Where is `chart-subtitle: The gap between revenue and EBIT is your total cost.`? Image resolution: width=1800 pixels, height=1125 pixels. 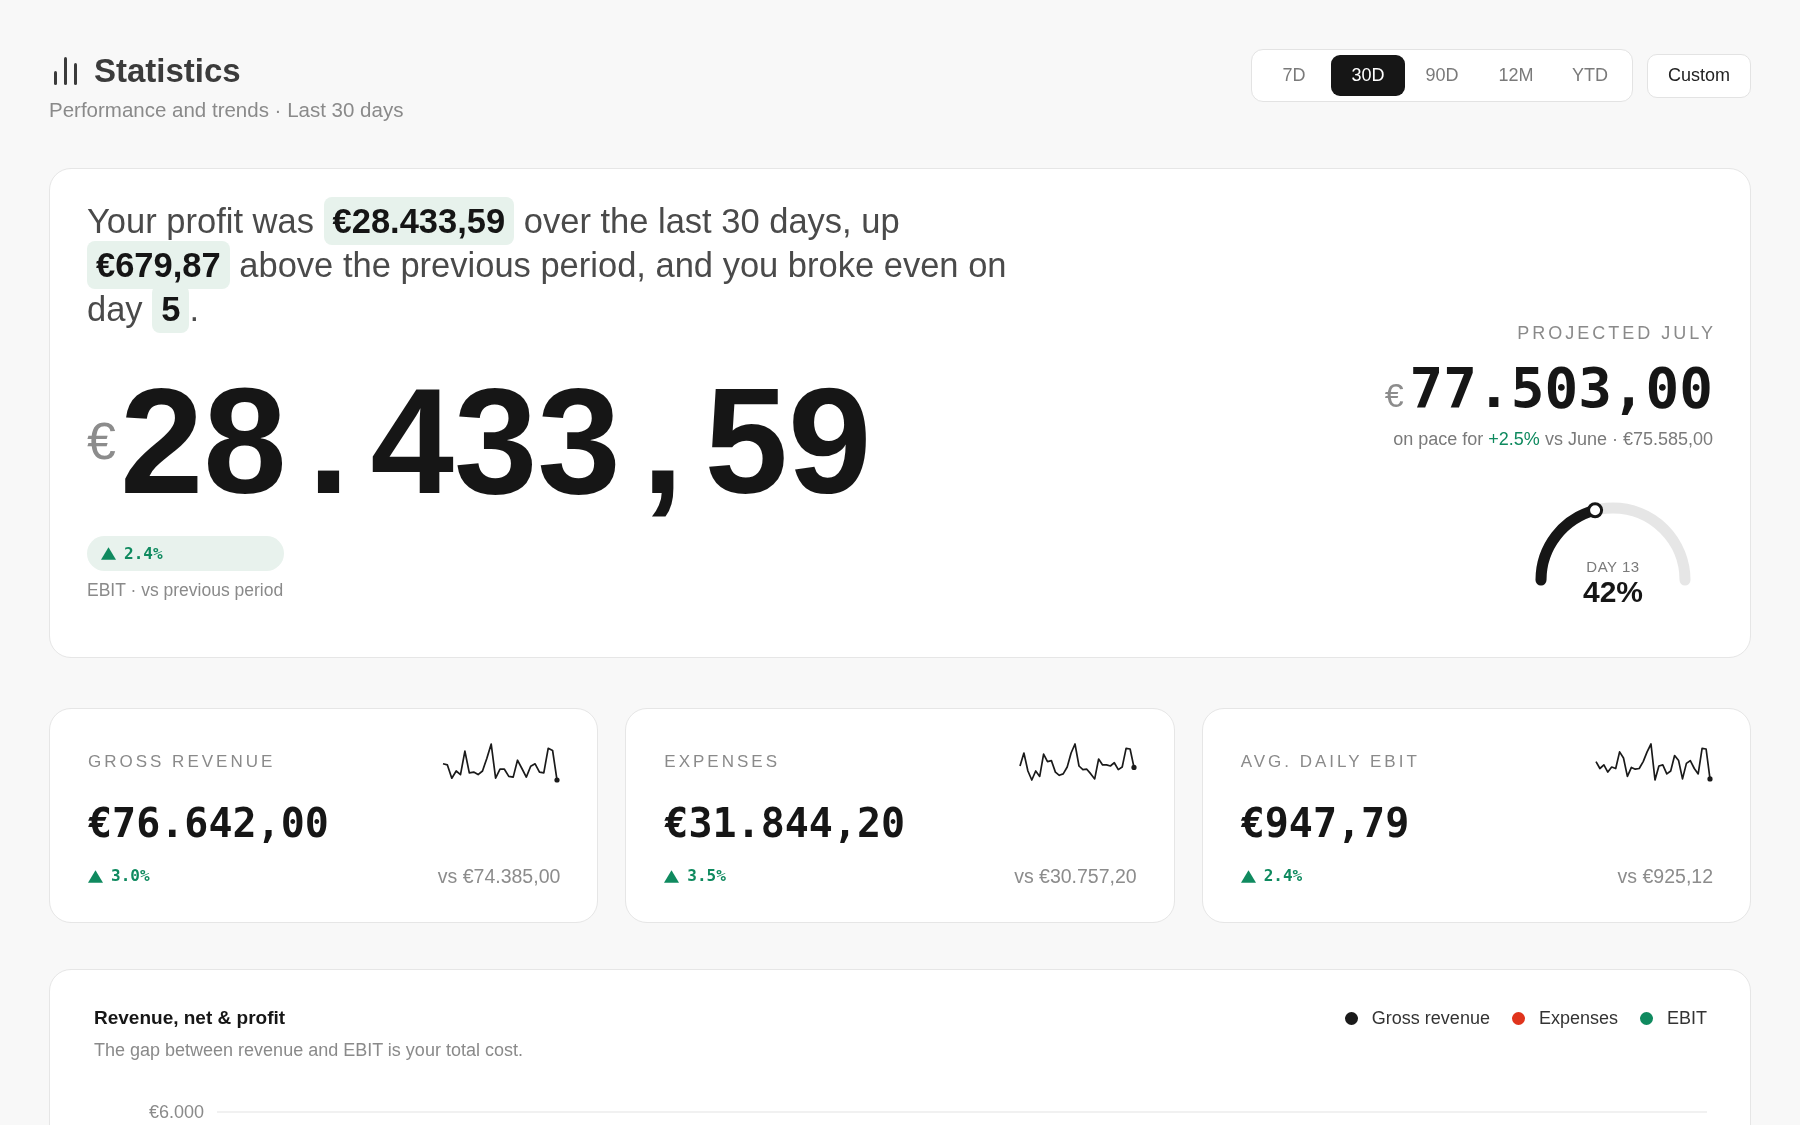 chart-subtitle: The gap between revenue and EBIT is your total cost. is located at coordinates (308, 1050).